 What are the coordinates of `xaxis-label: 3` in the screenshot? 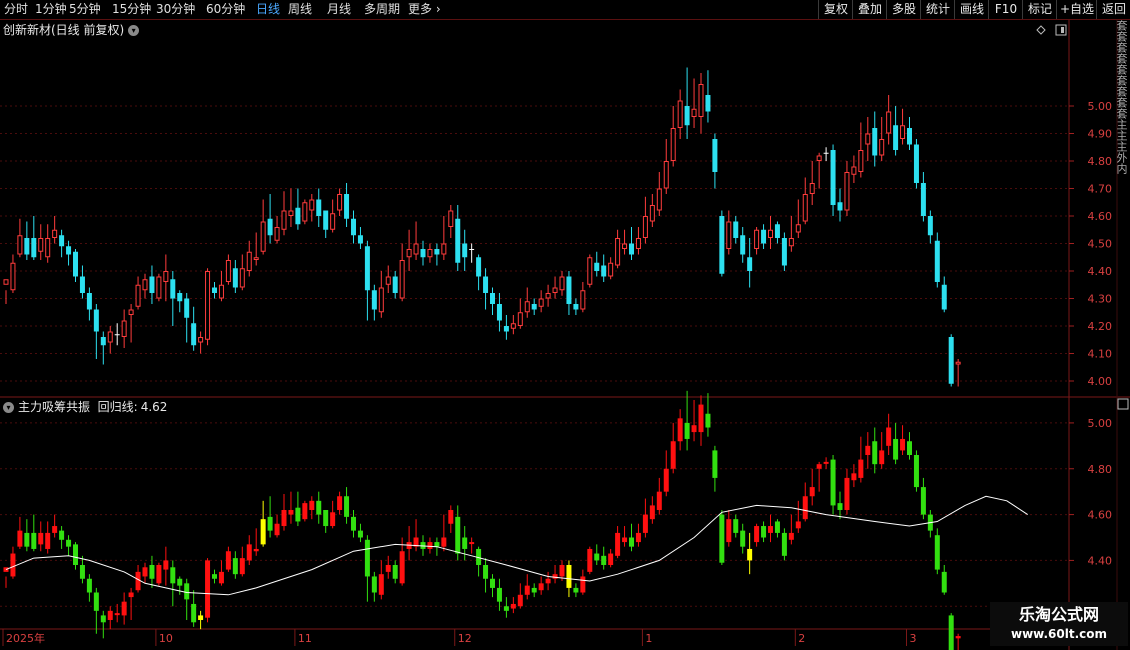 It's located at (913, 638).